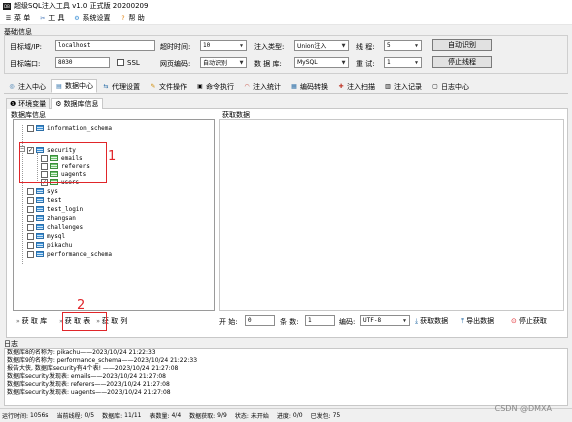  What do you see at coordinates (309, 86) in the screenshot?
I see `tab-encode-convert: ▦ 编码转换` at bounding box center [309, 86].